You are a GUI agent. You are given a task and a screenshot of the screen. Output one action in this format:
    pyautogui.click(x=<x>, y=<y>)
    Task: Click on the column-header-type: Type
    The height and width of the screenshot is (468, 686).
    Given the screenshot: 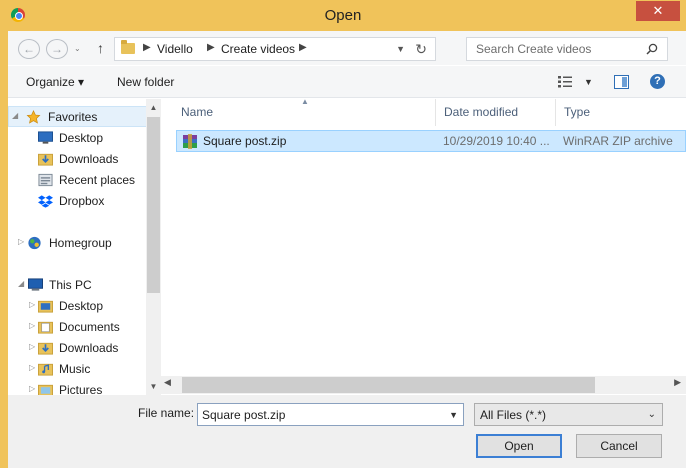 What is the action you would take?
    pyautogui.click(x=621, y=112)
    